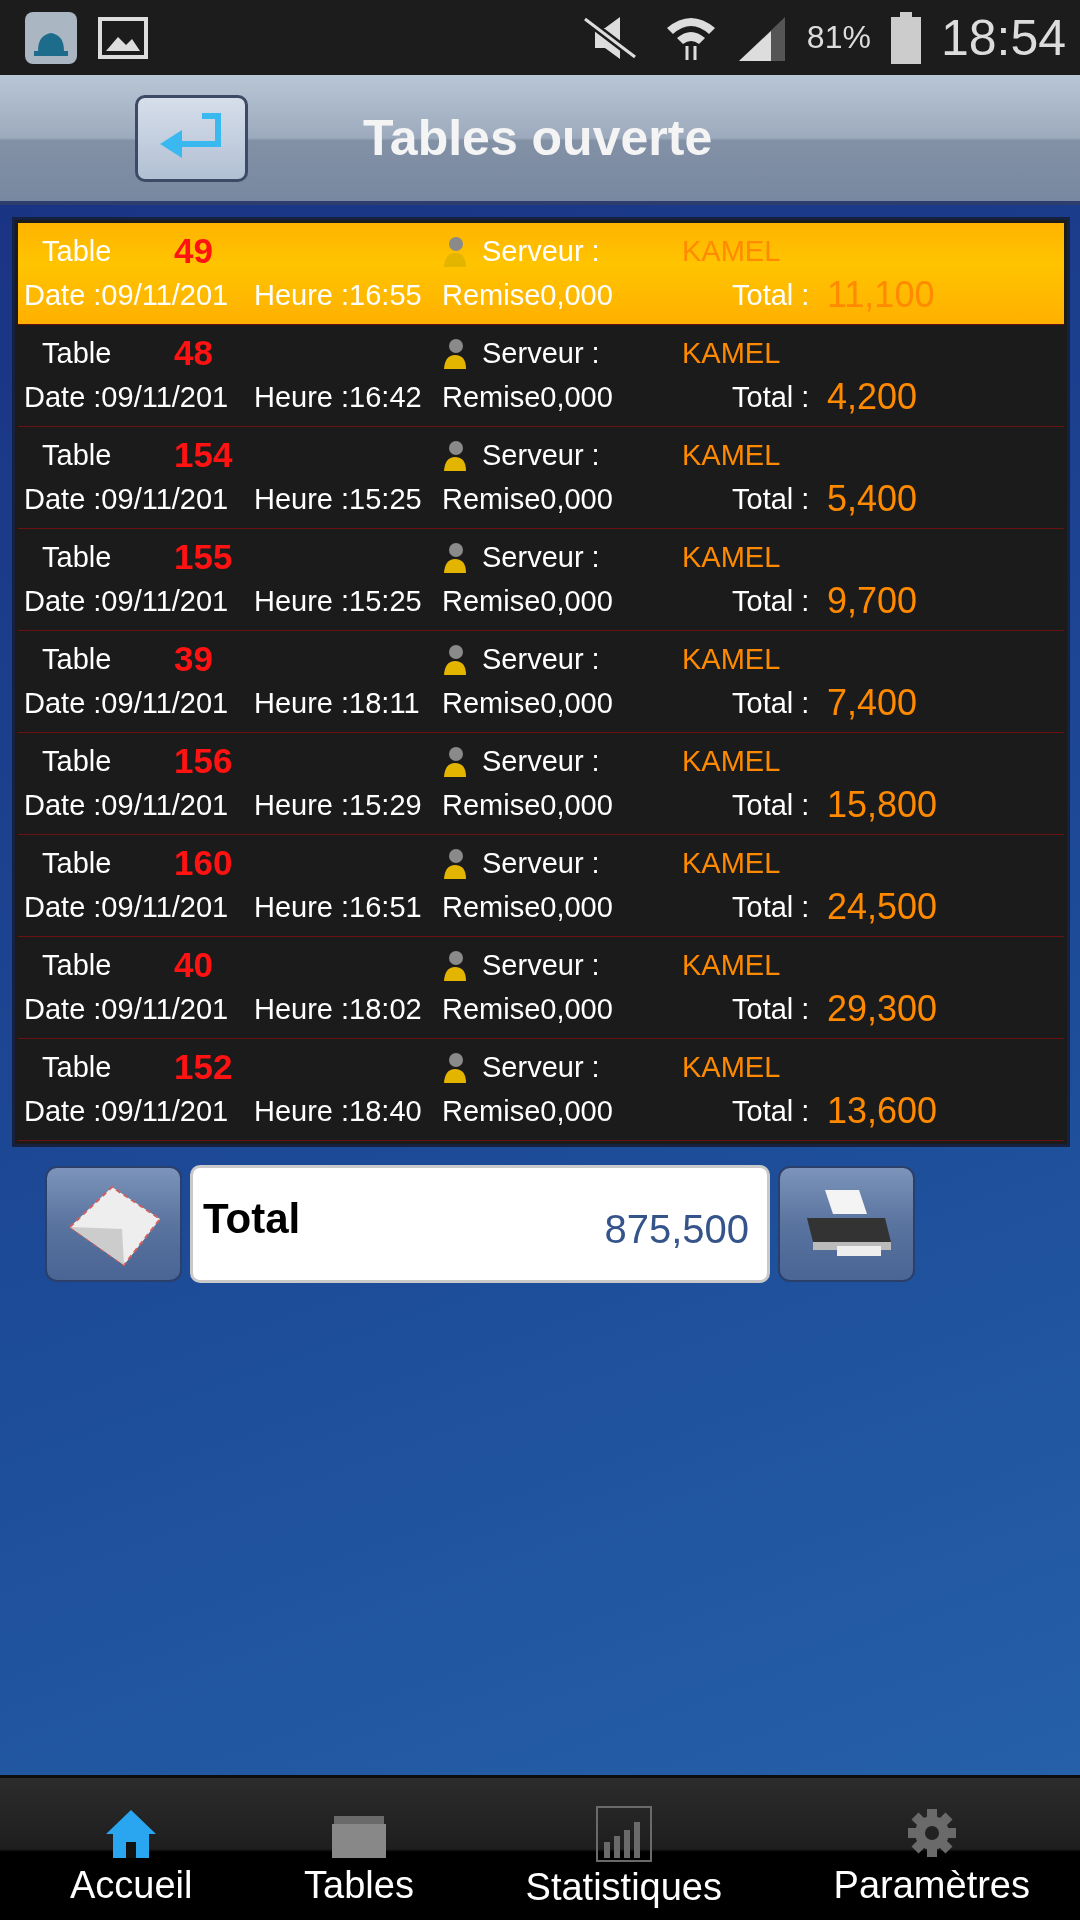  Describe the element at coordinates (676, 1229) in the screenshot. I see `grand-total-value: 875,500` at that location.